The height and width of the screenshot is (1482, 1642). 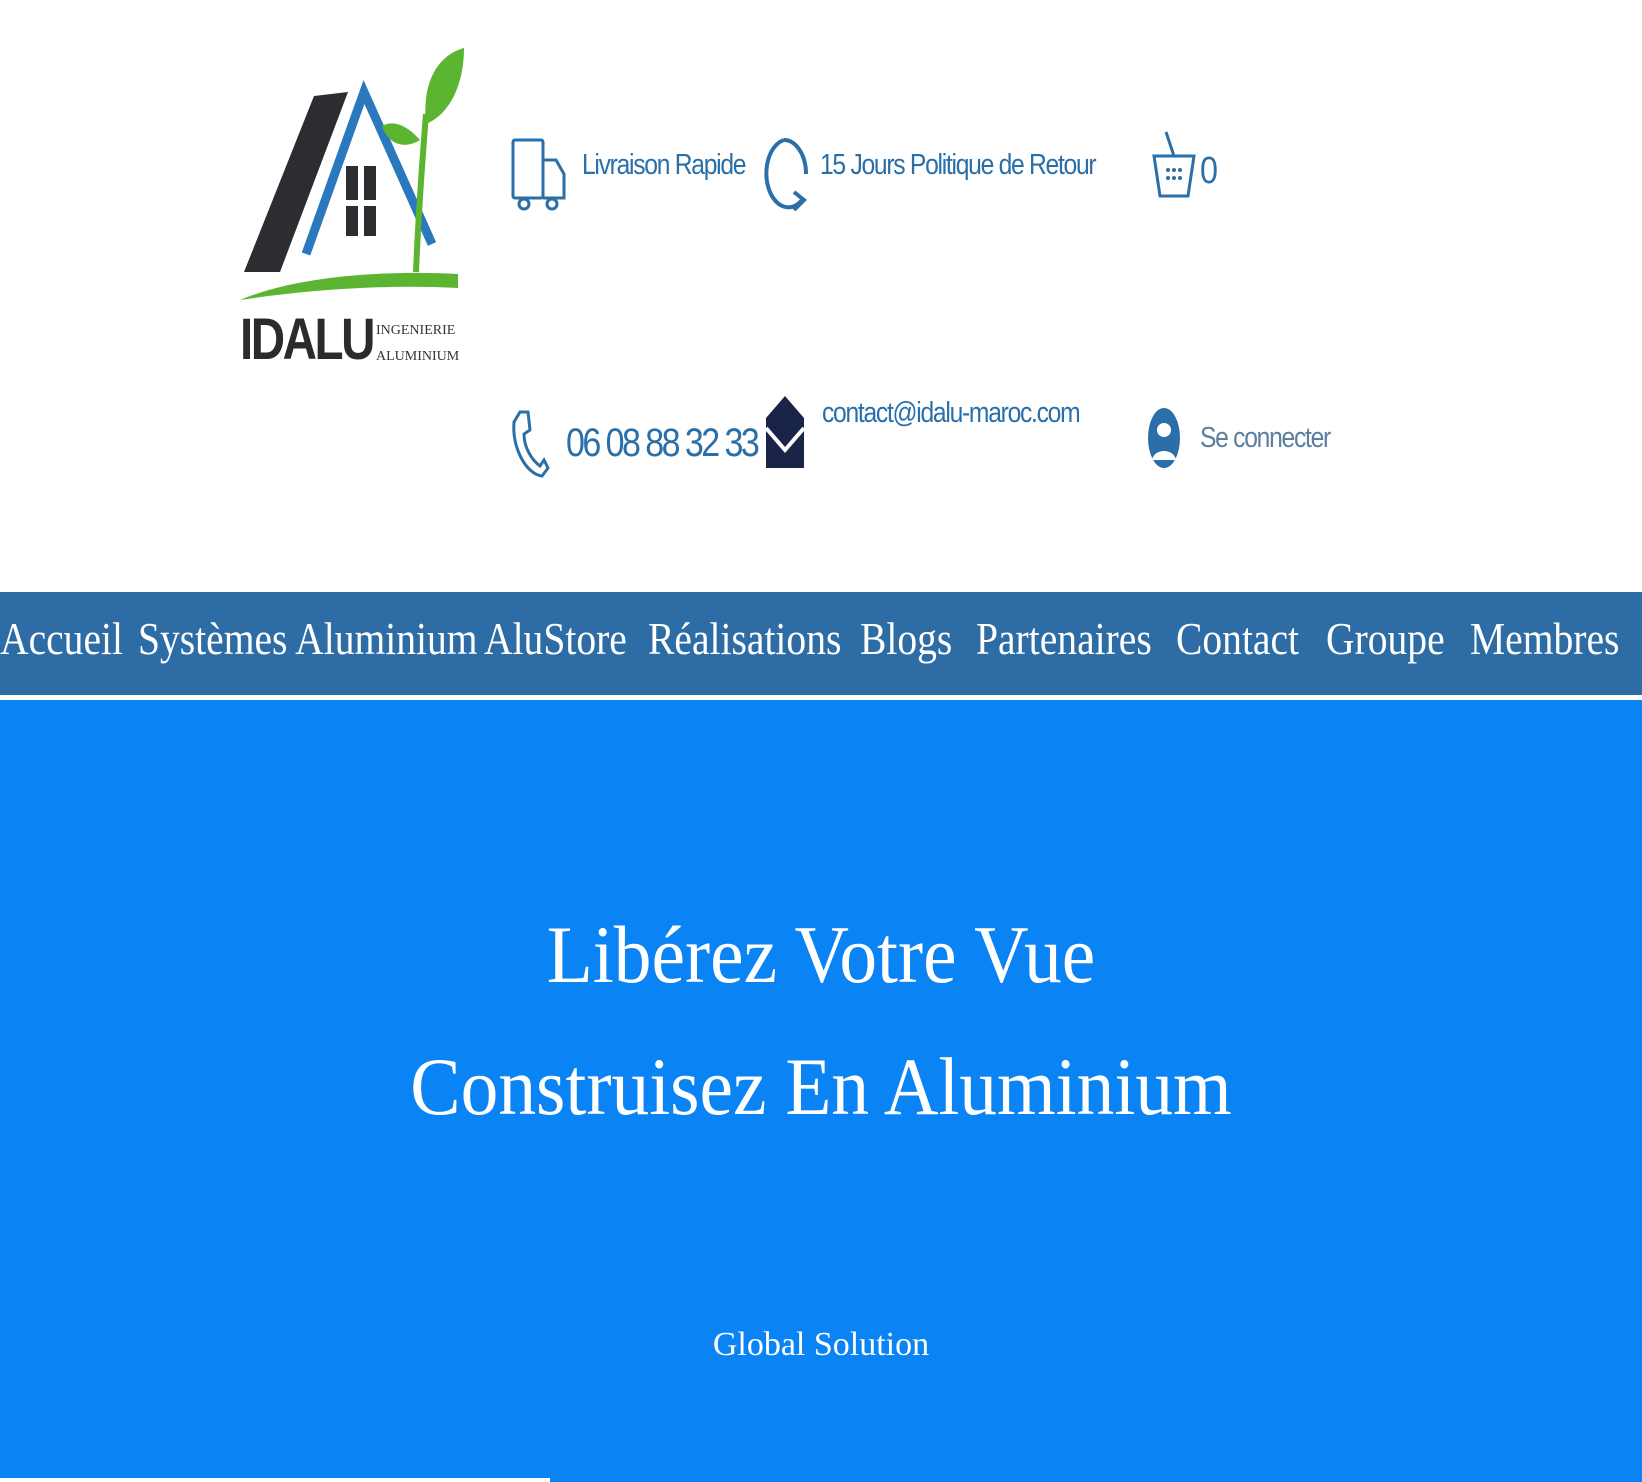 What do you see at coordinates (1544, 638) in the screenshot?
I see `nav-item-membres: Membres` at bounding box center [1544, 638].